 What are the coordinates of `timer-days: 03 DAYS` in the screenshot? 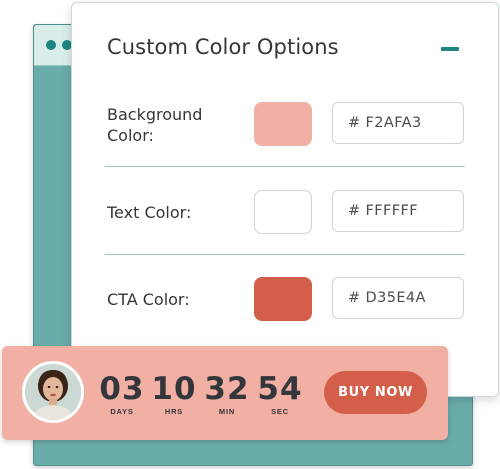 It's located at (122, 394).